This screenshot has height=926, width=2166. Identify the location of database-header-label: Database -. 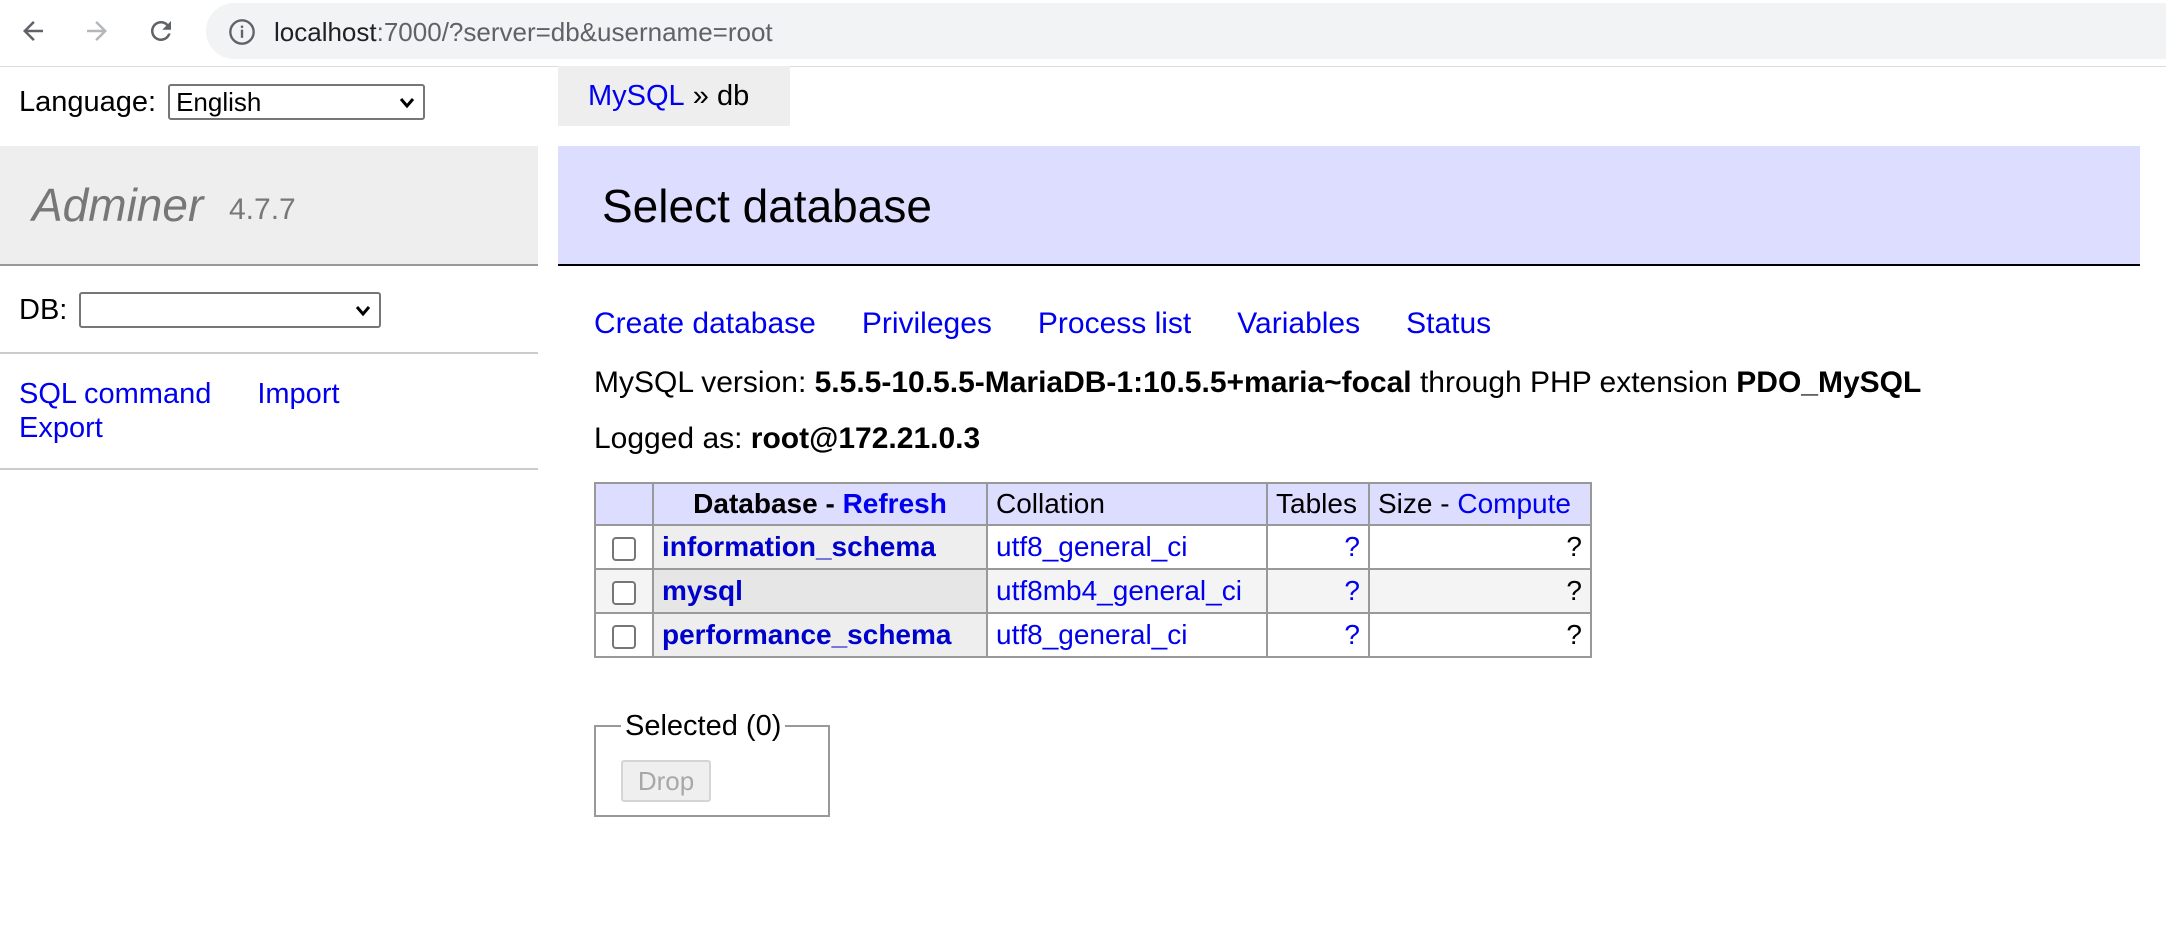
(768, 503).